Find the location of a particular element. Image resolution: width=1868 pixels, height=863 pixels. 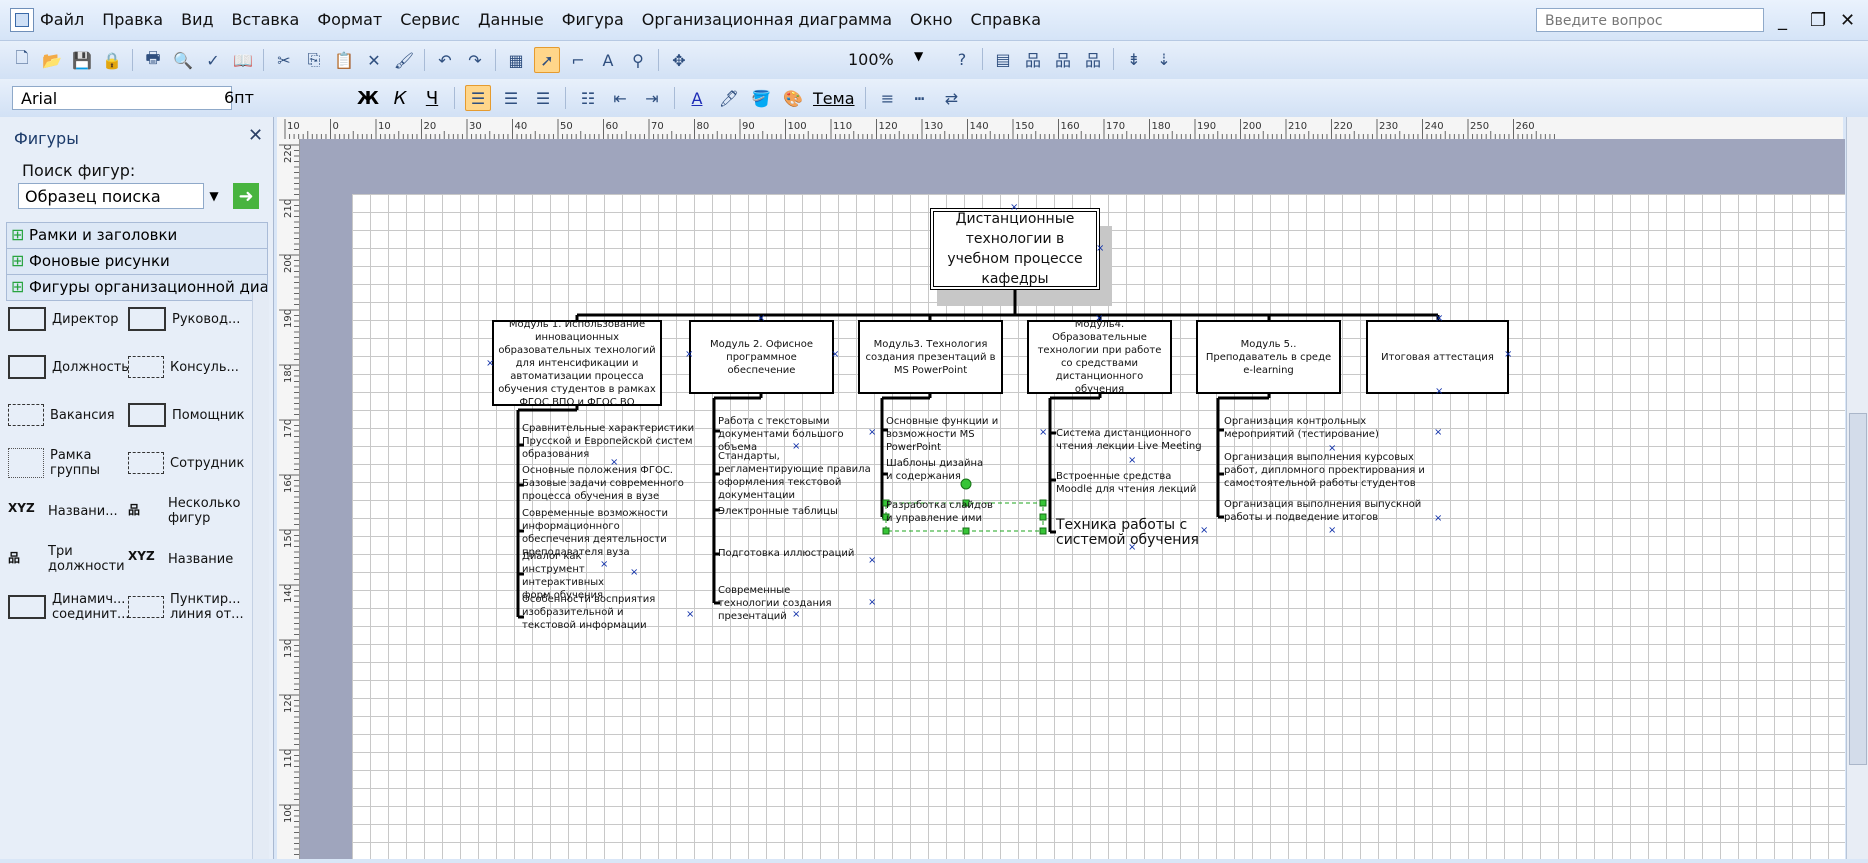

italic-button: К is located at coordinates (400, 98).